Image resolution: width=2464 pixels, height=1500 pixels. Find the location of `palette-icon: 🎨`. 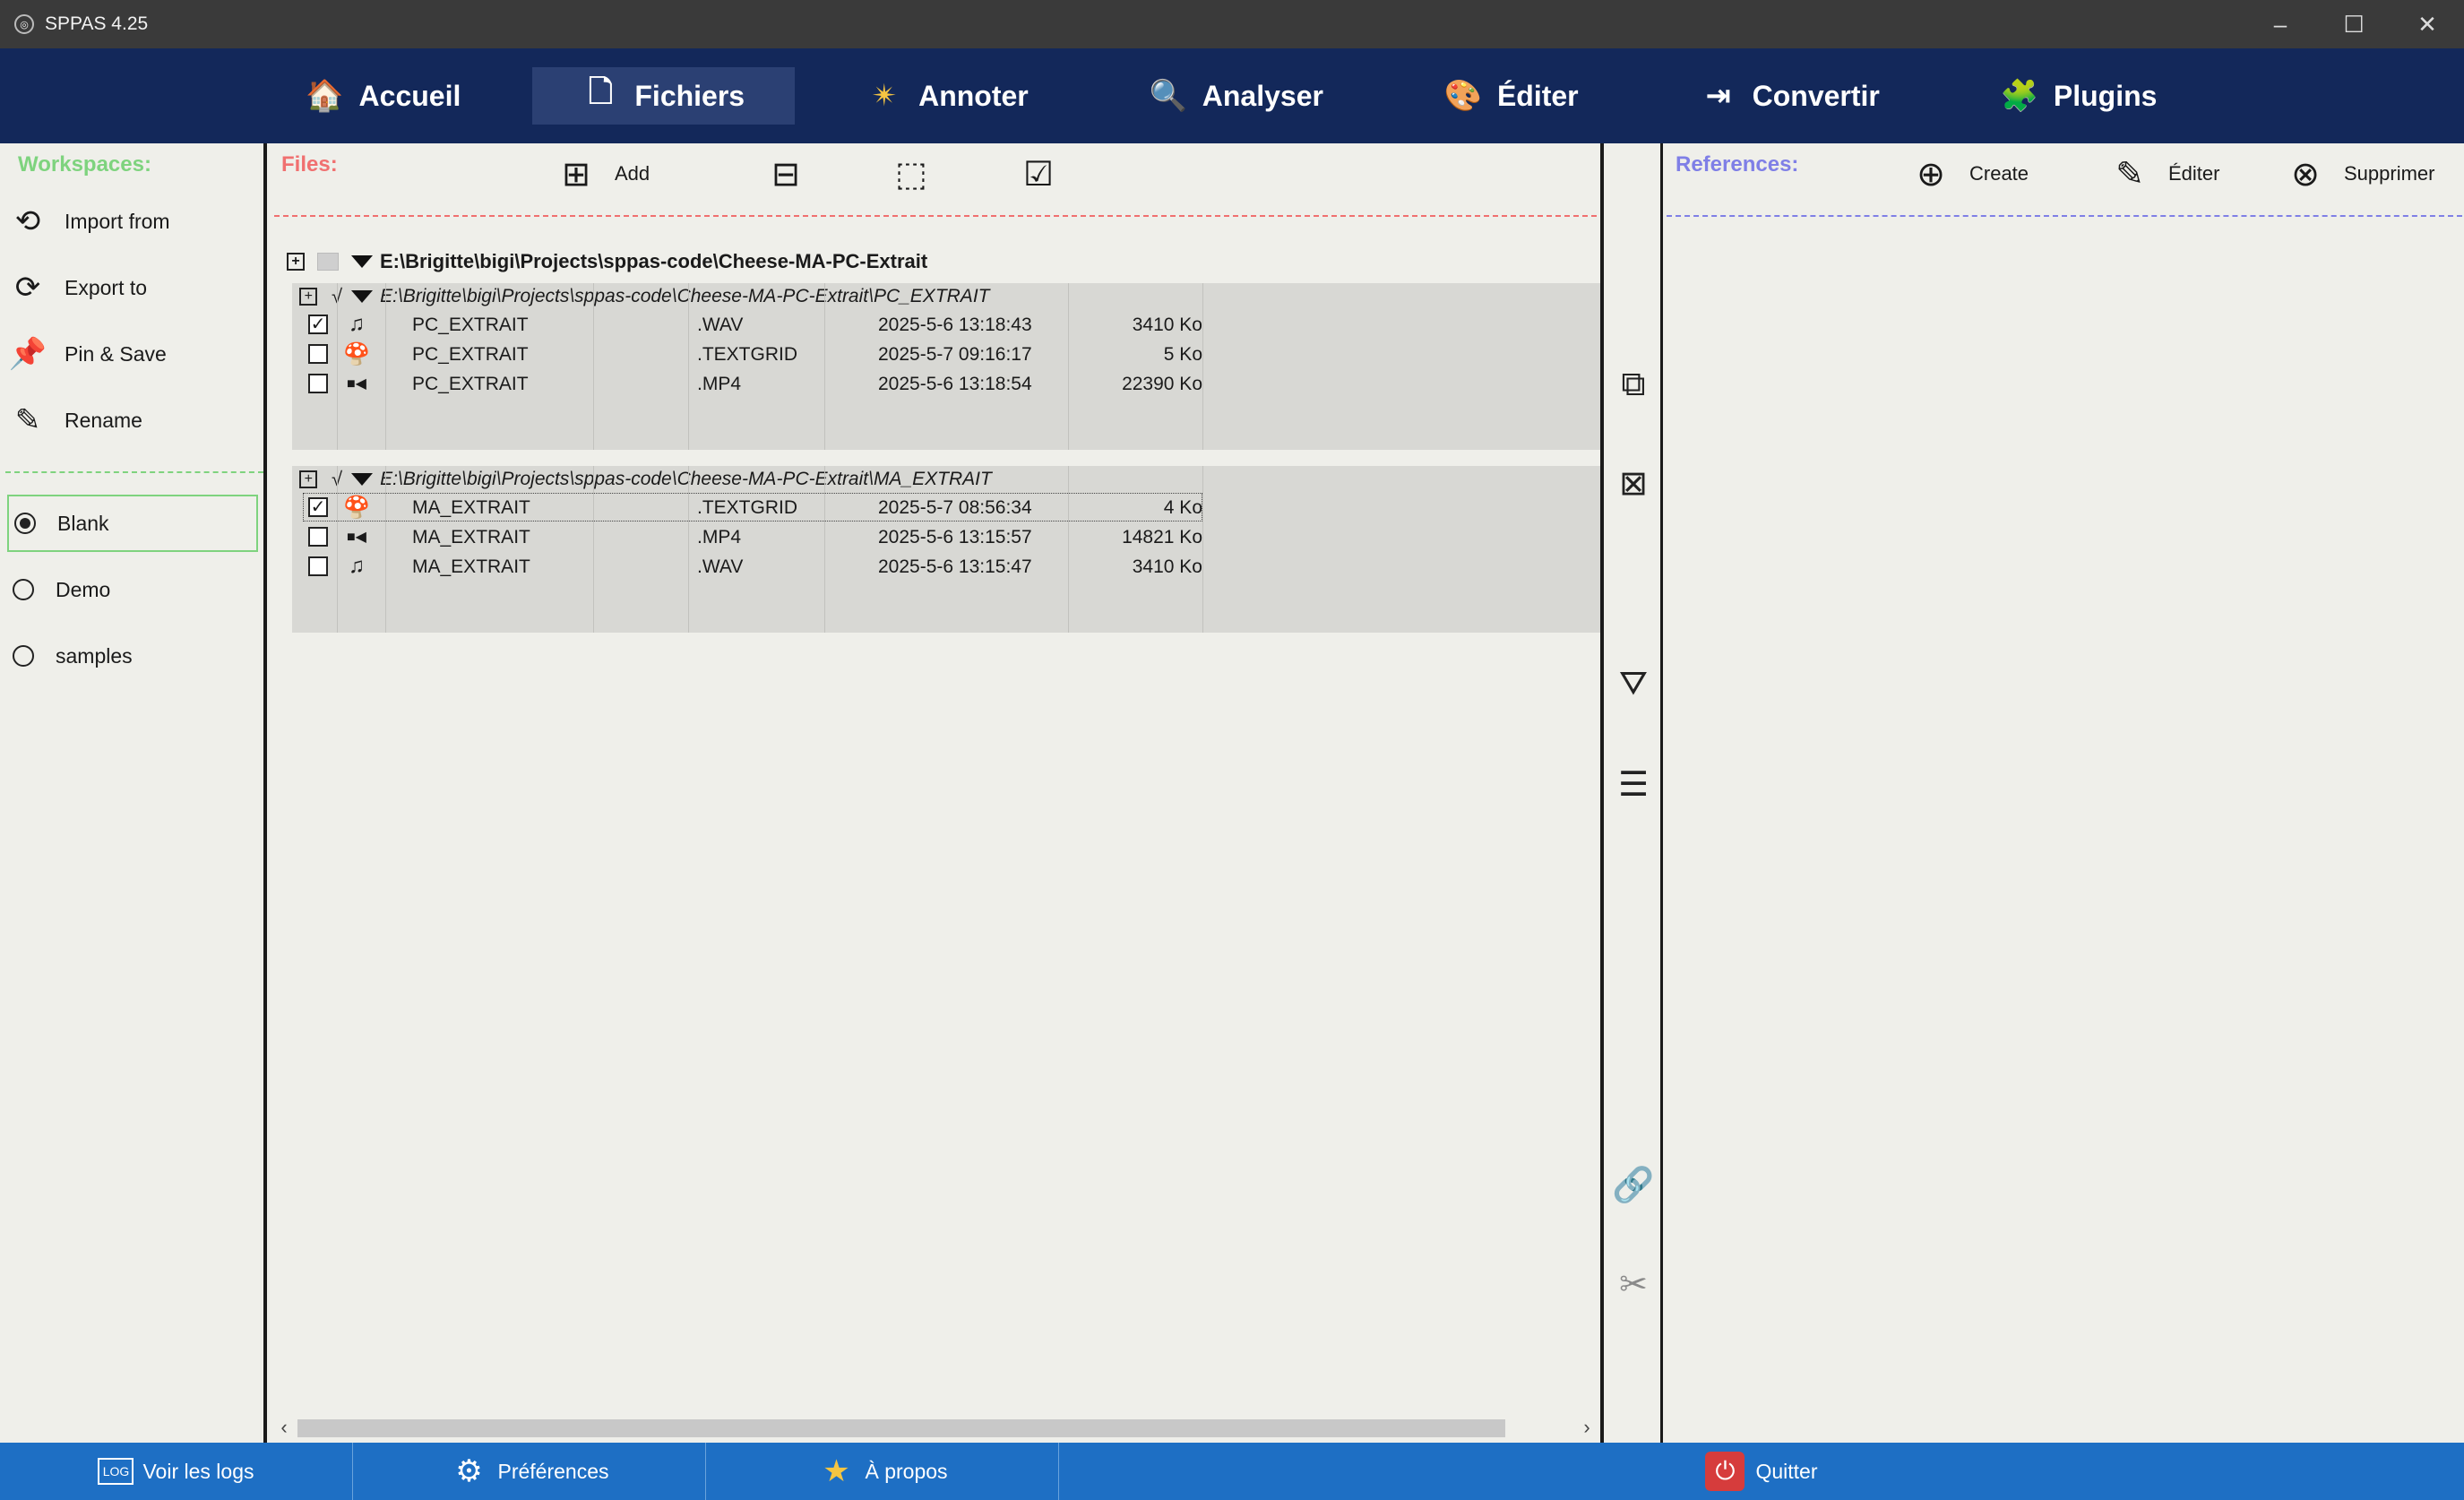

palette-icon: 🎨 is located at coordinates (1463, 96).